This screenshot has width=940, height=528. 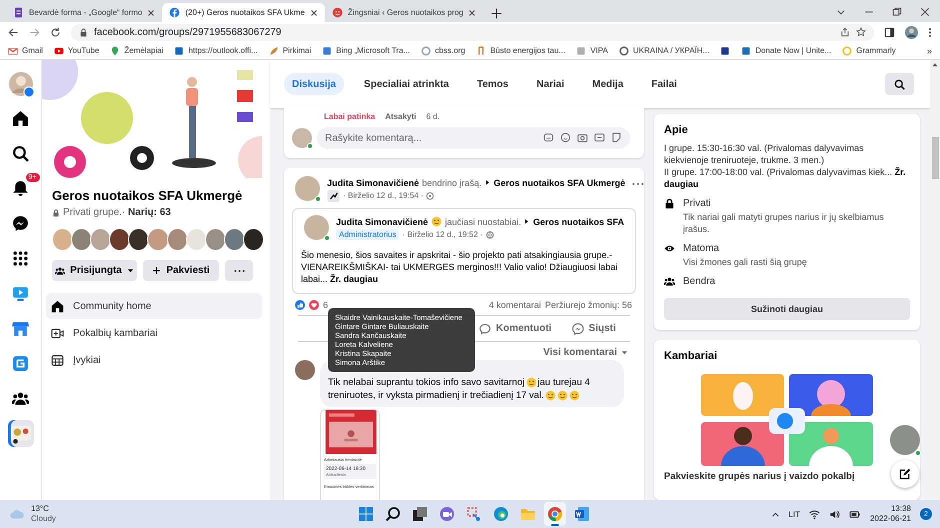 I want to click on group-name: Geros nuotaikos SFA Ukmergė, so click(x=560, y=183).